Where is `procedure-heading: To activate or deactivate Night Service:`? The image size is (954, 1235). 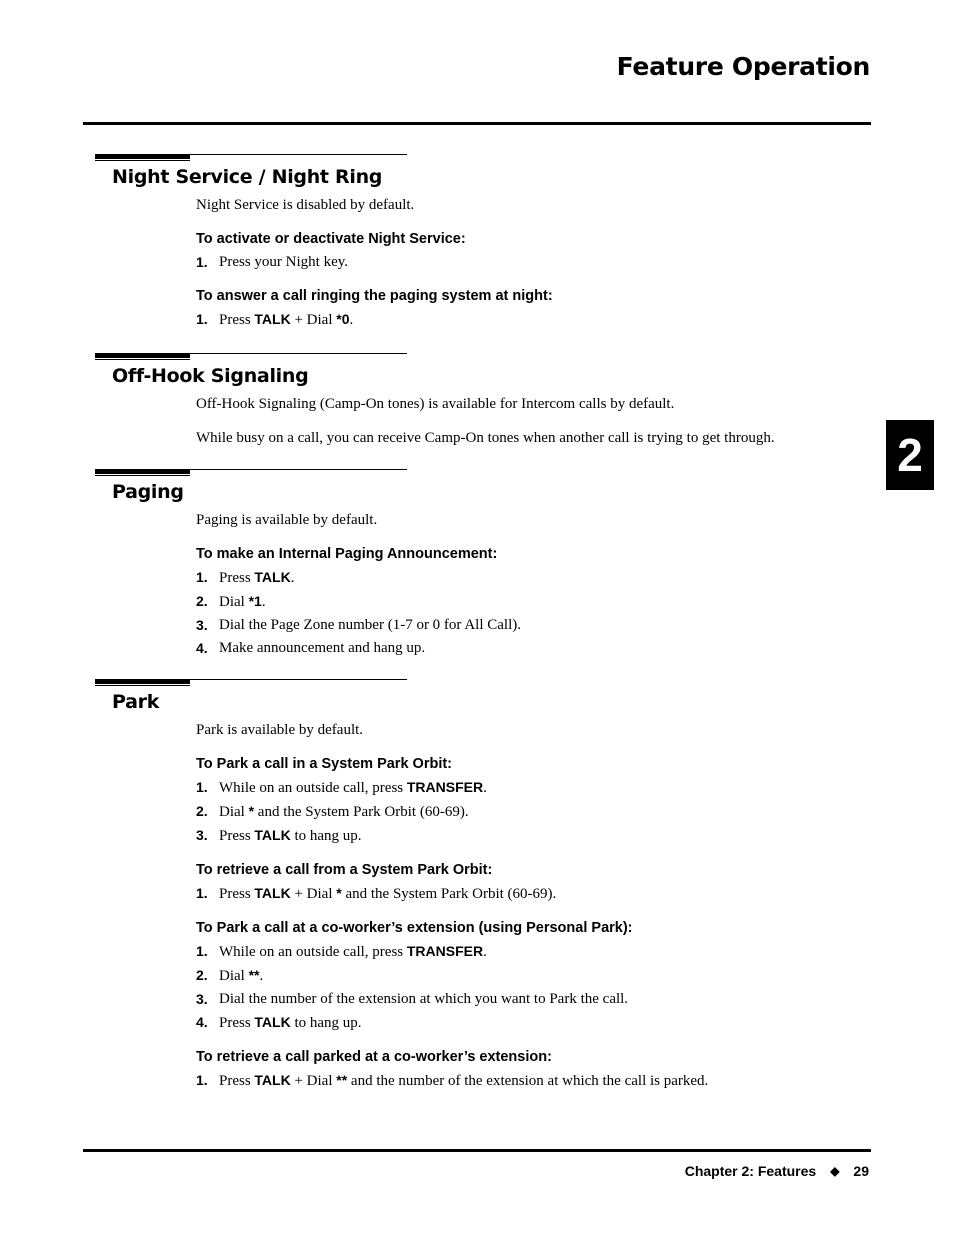 procedure-heading: To activate or deactivate Night Service: is located at coordinates (331, 239).